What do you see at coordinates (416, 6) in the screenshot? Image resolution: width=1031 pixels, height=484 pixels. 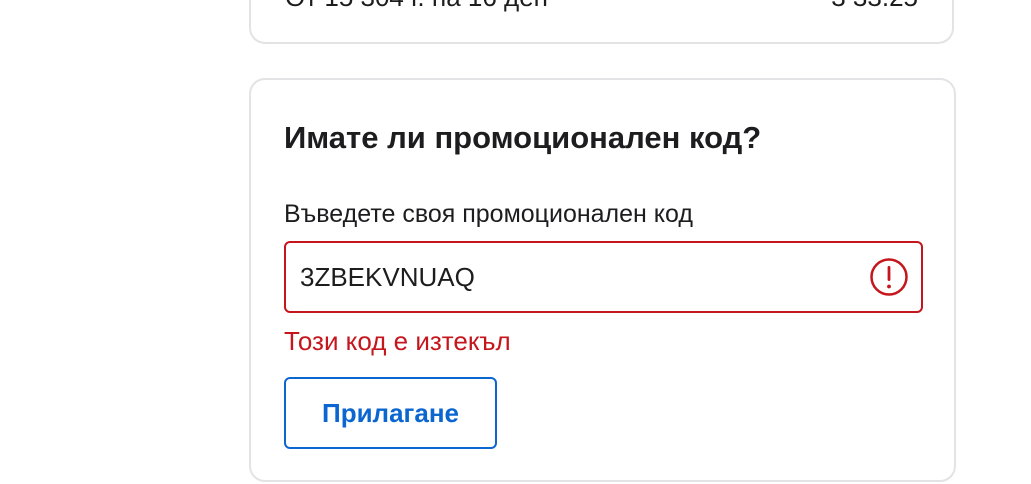 I see `previous-card-left-text: От 15 304 г. на 16 ден` at bounding box center [416, 6].